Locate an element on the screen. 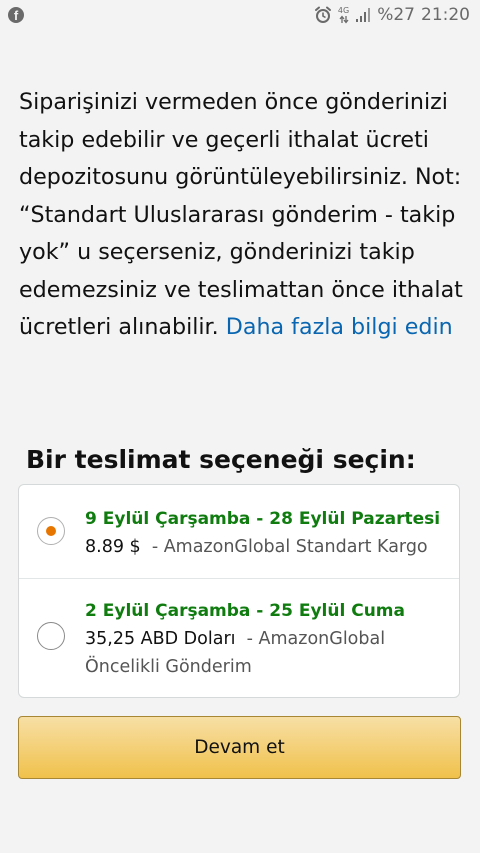 Image resolution: width=480 pixels, height=853 pixels. continue-button: Devam et is located at coordinates (239, 747).